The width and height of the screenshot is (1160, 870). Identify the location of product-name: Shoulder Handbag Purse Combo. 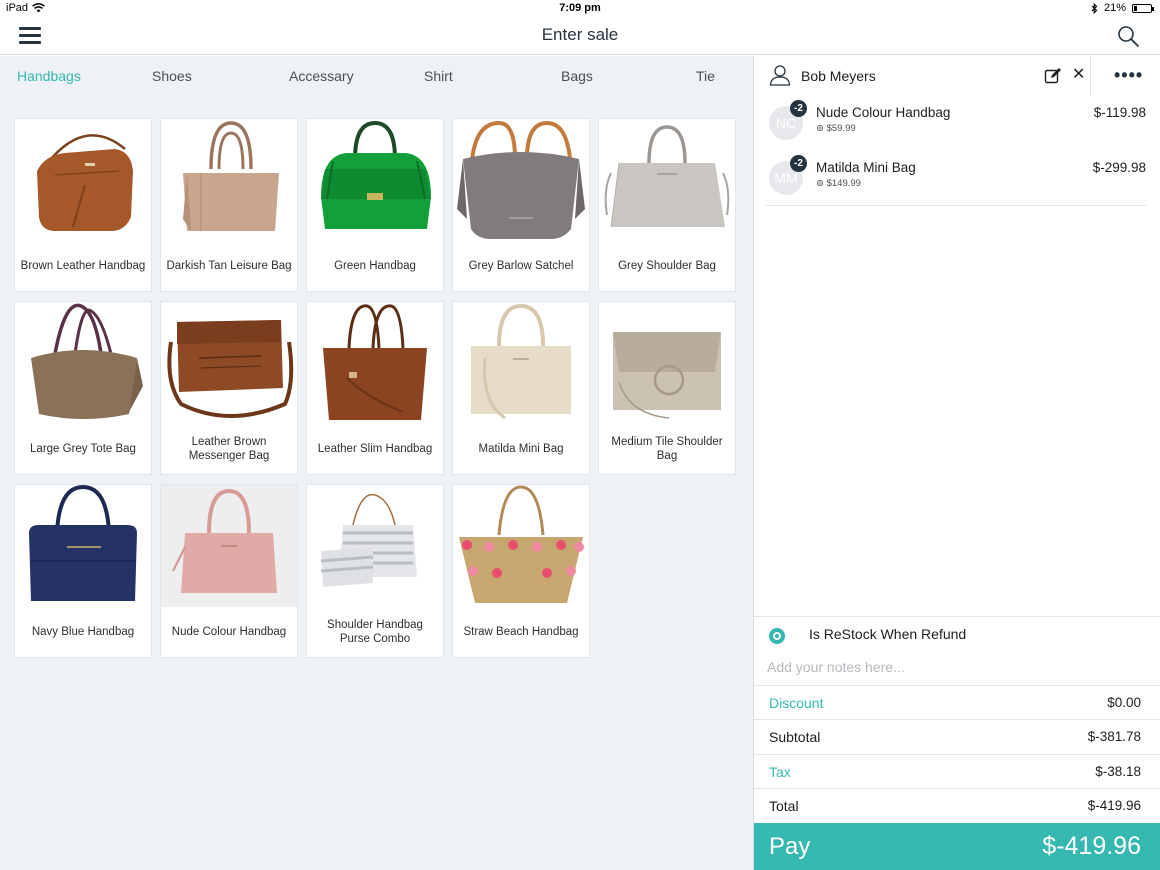
(375, 632).